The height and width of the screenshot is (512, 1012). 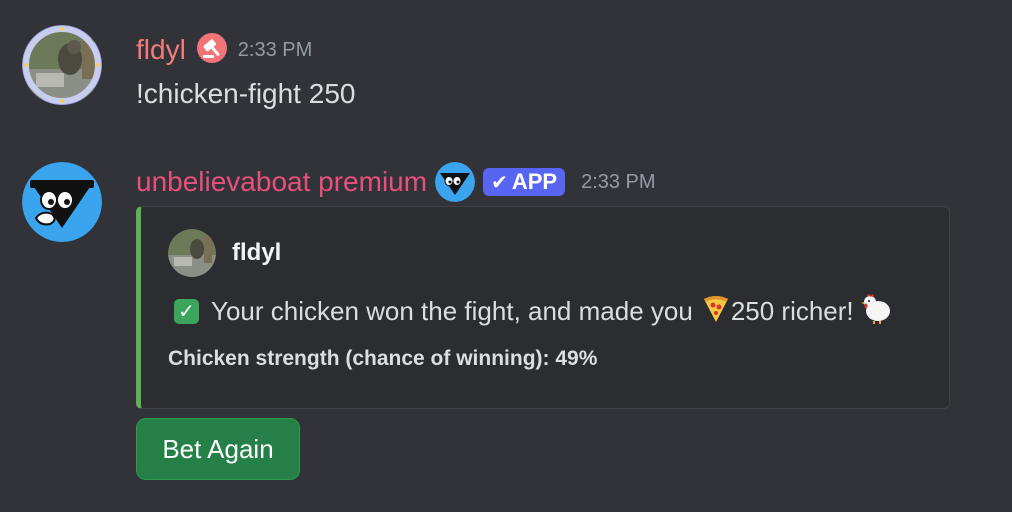 What do you see at coordinates (246, 93) in the screenshot?
I see `message-content: !chicken-fight 250` at bounding box center [246, 93].